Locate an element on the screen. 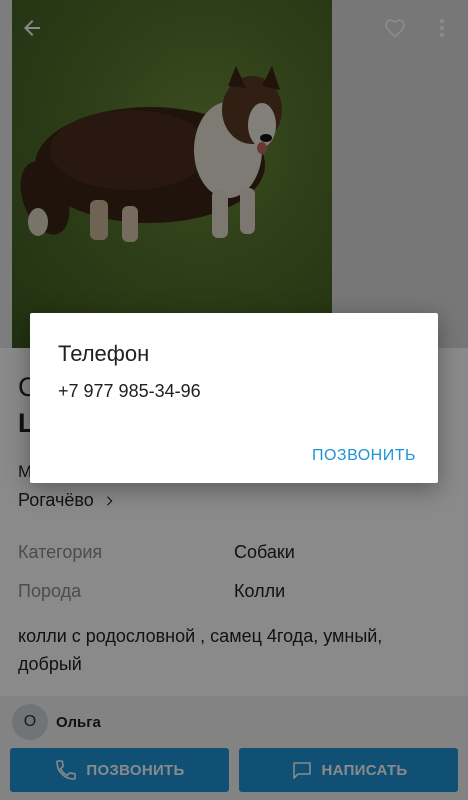 This screenshot has height=800, width=468. phone-number: +7 977 985-34-96 is located at coordinates (129, 391).